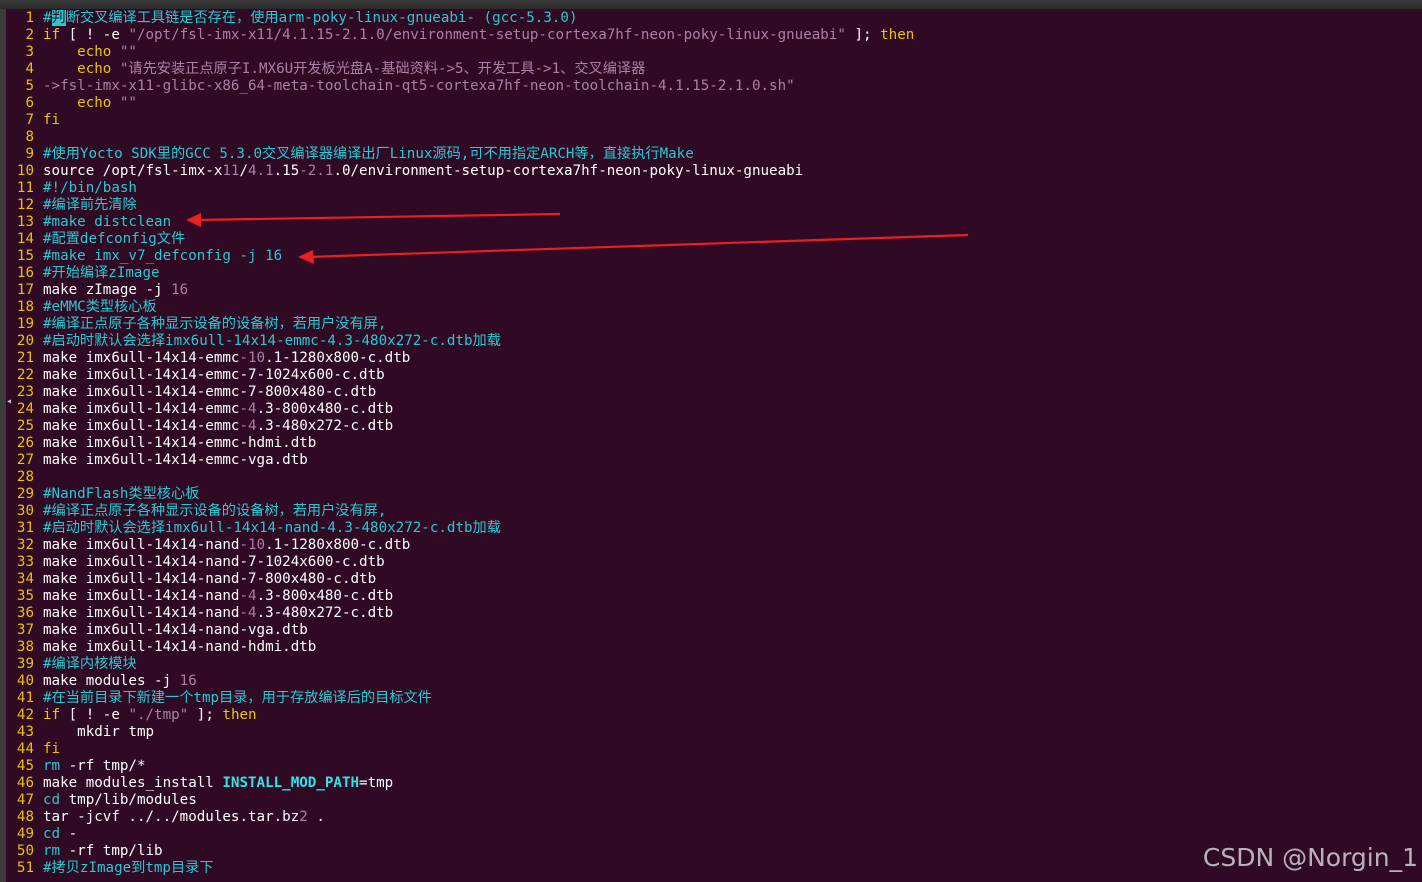 The image size is (1422, 882). I want to click on line-number: 34, so click(25, 579).